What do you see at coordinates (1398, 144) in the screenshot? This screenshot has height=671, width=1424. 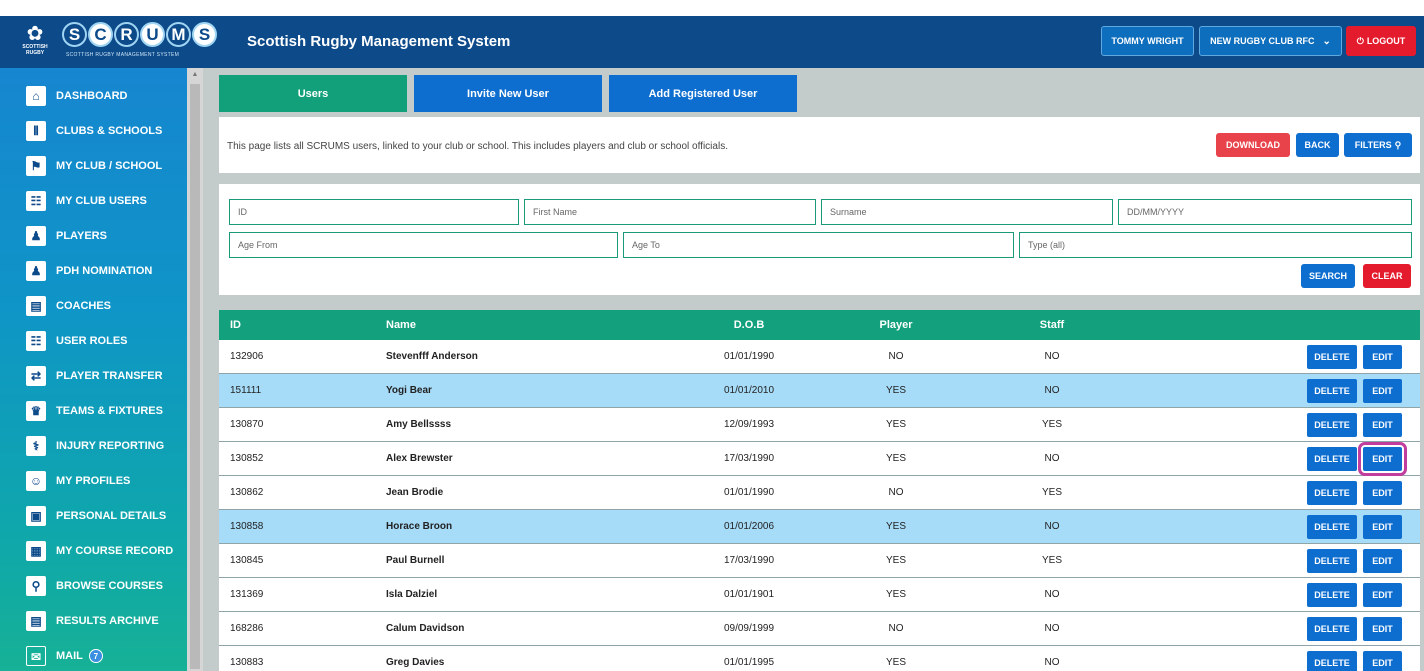 I see `search-icon: ⚲` at bounding box center [1398, 144].